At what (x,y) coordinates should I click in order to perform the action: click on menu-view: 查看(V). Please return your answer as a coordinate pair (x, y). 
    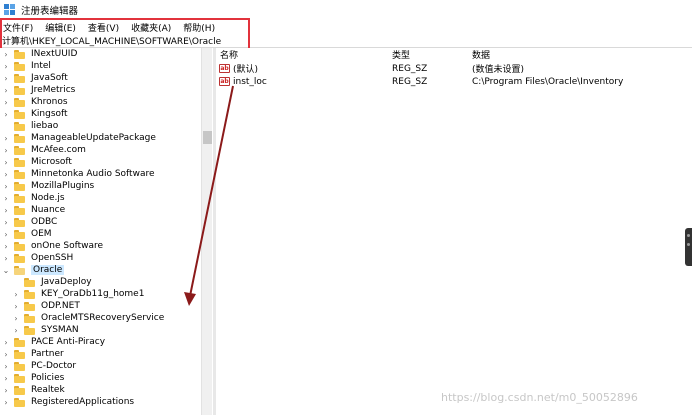
    Looking at the image, I should click on (103, 27).